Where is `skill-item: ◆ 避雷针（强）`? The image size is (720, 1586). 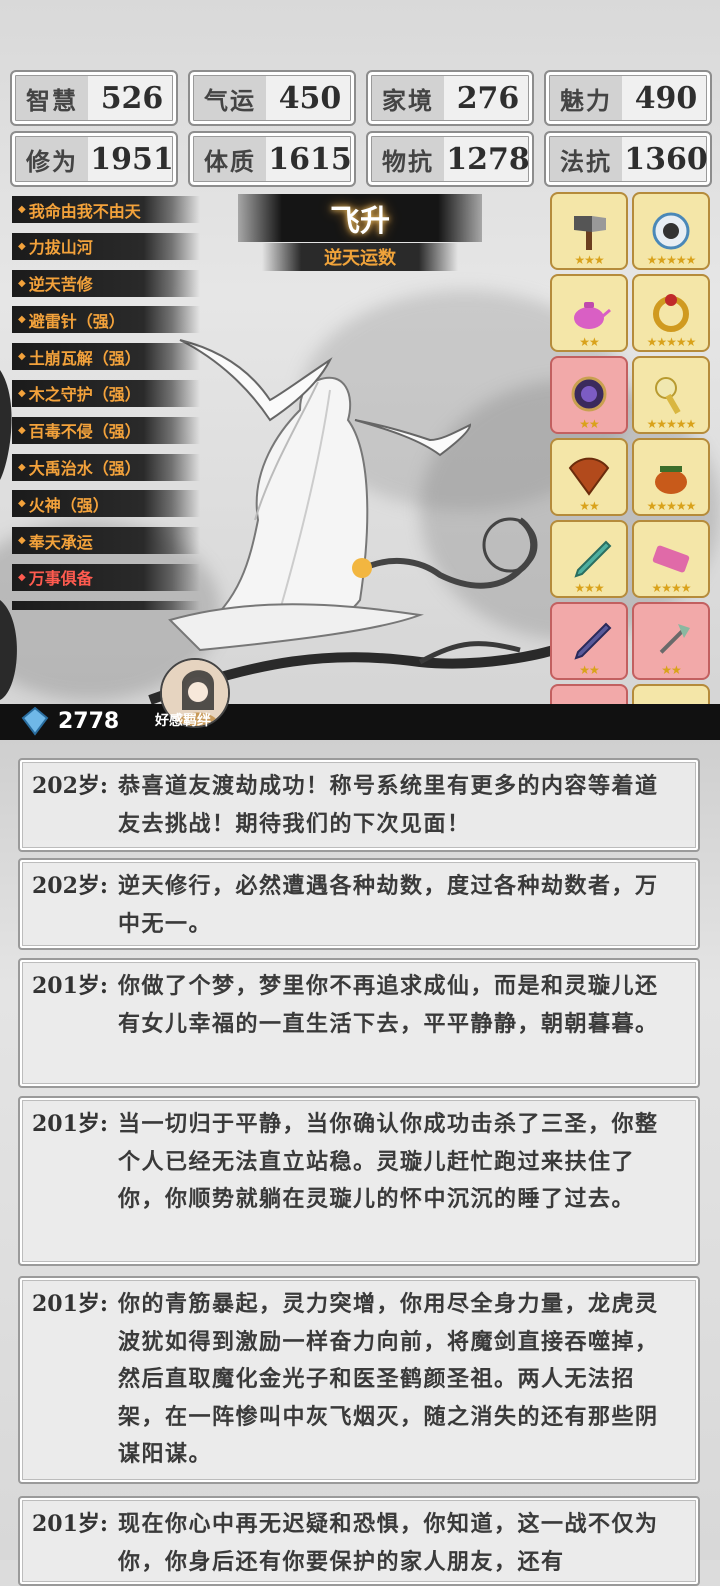 skill-item: ◆ 避雷针（强） is located at coordinates (106, 320).